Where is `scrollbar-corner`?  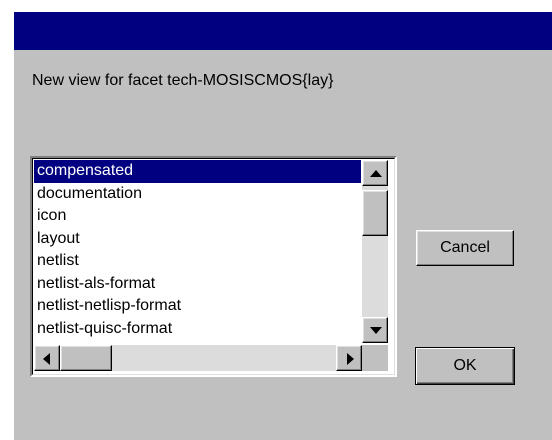 scrollbar-corner is located at coordinates (375, 358).